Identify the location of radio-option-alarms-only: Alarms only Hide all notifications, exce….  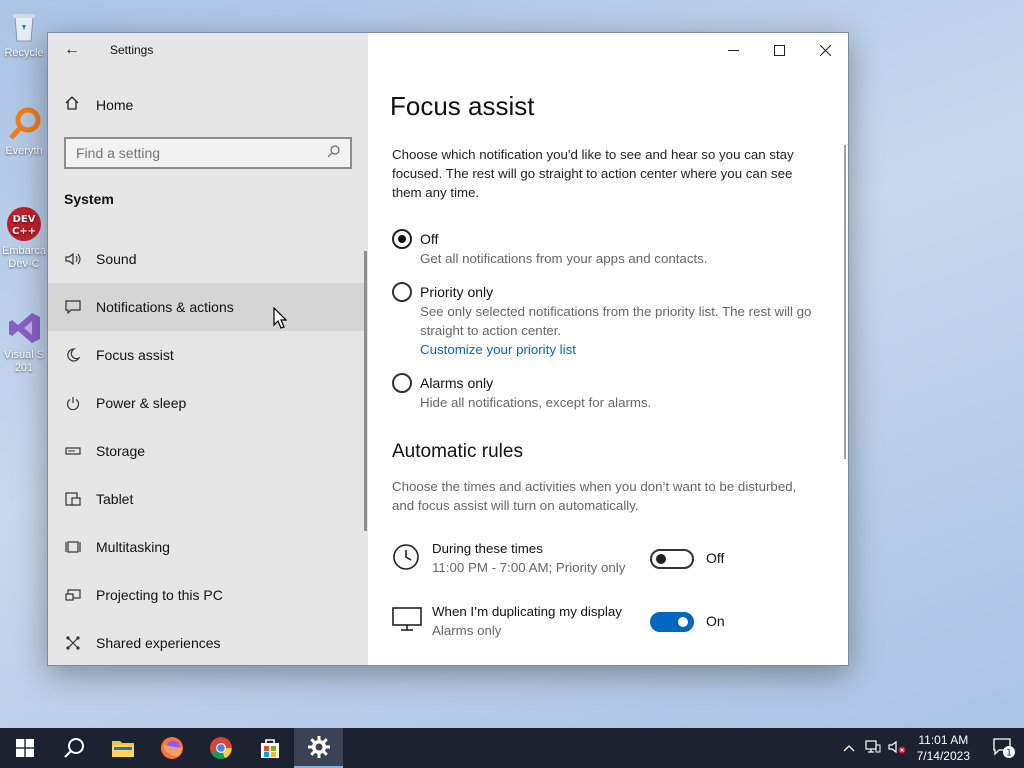
(607, 392).